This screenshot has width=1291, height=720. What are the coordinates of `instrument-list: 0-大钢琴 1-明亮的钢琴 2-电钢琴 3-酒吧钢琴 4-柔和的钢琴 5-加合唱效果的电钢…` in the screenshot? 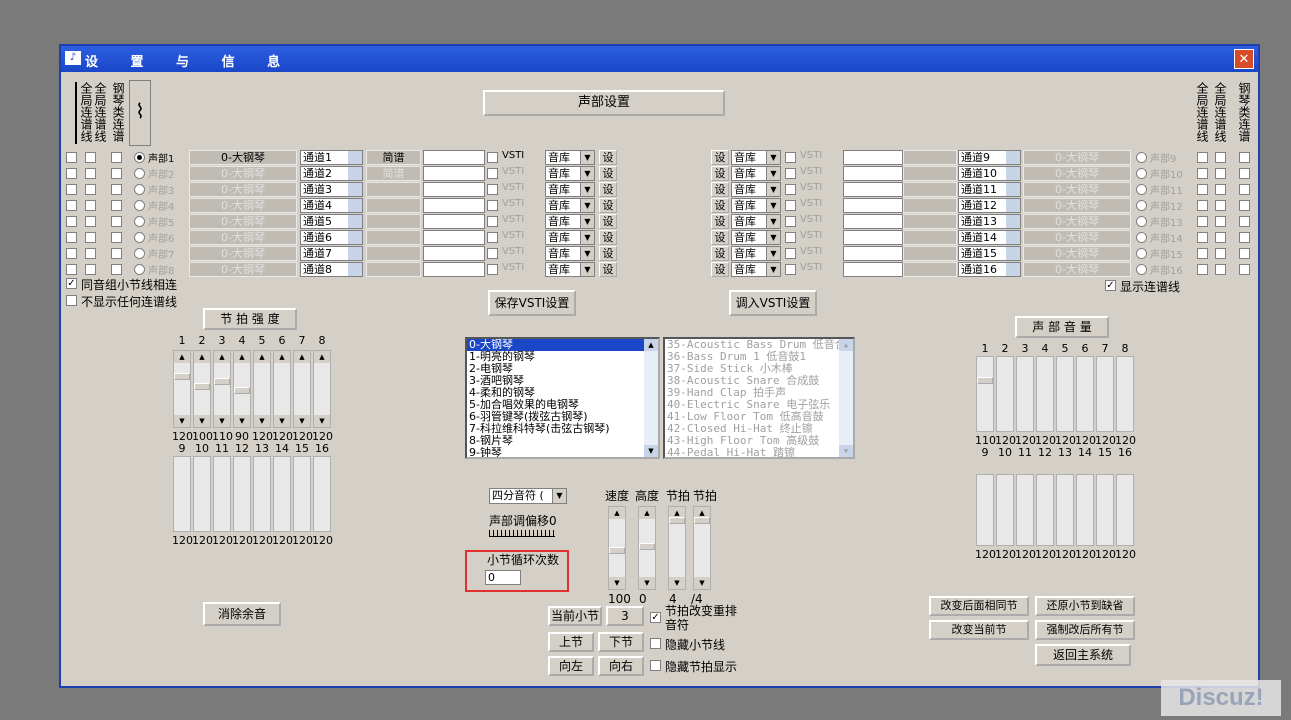 It's located at (562, 398).